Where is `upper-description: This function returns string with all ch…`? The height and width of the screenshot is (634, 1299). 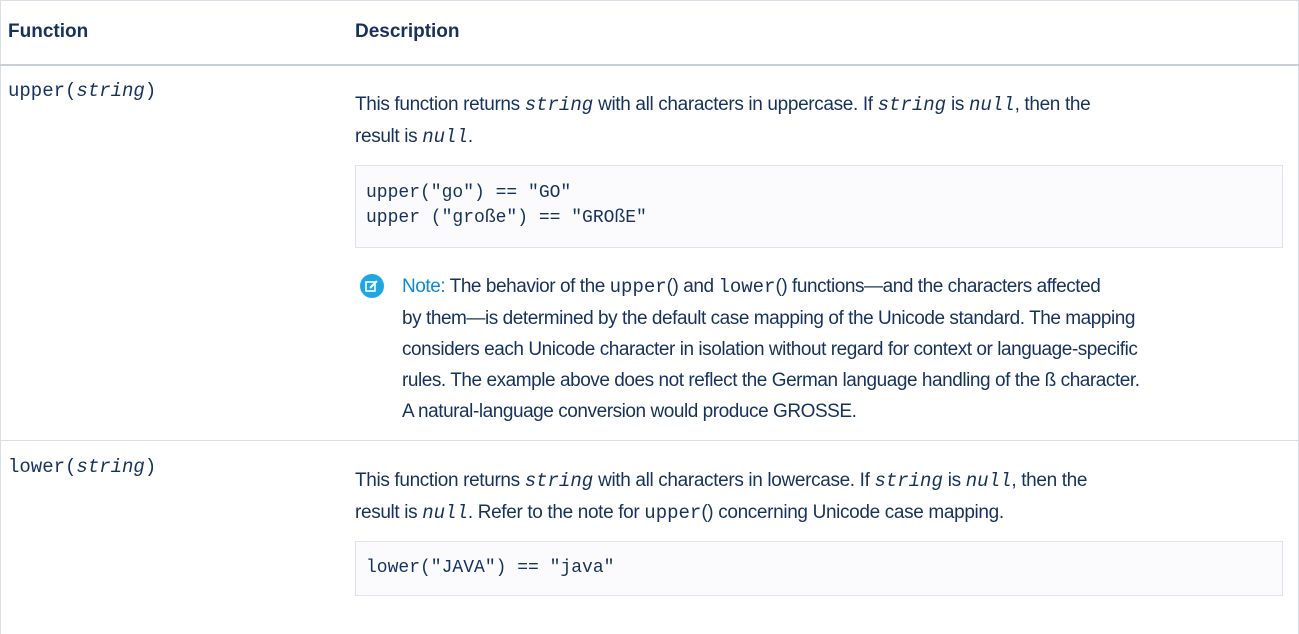 upper-description: This function returns string with all ch… is located at coordinates (723, 121).